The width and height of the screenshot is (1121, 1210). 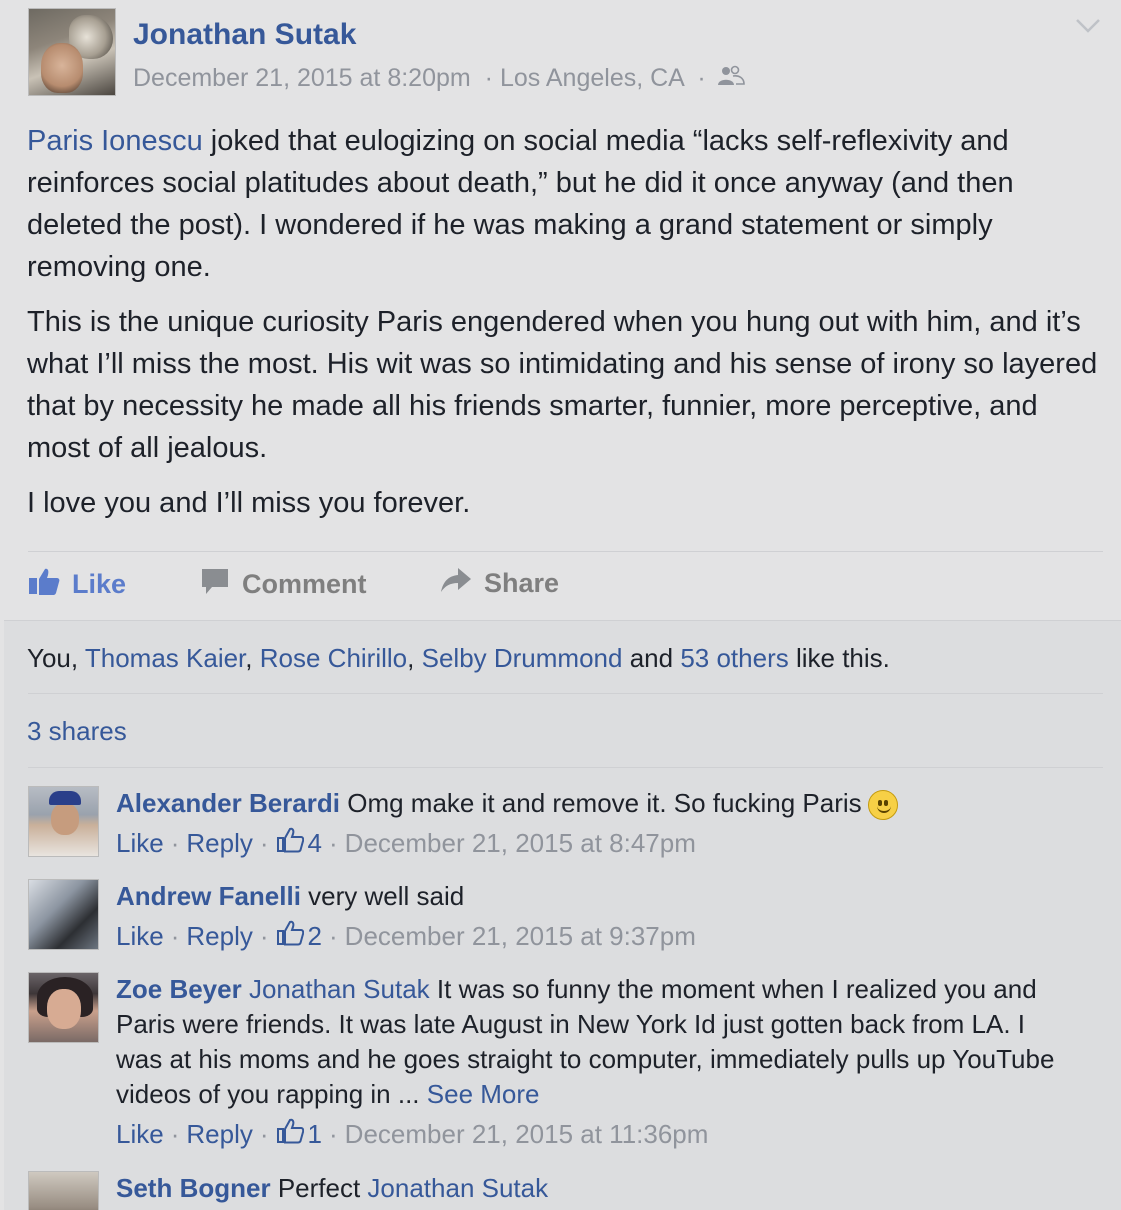 What do you see at coordinates (596, 896) in the screenshot?
I see `comment-text: Andrew Fanelli very well said` at bounding box center [596, 896].